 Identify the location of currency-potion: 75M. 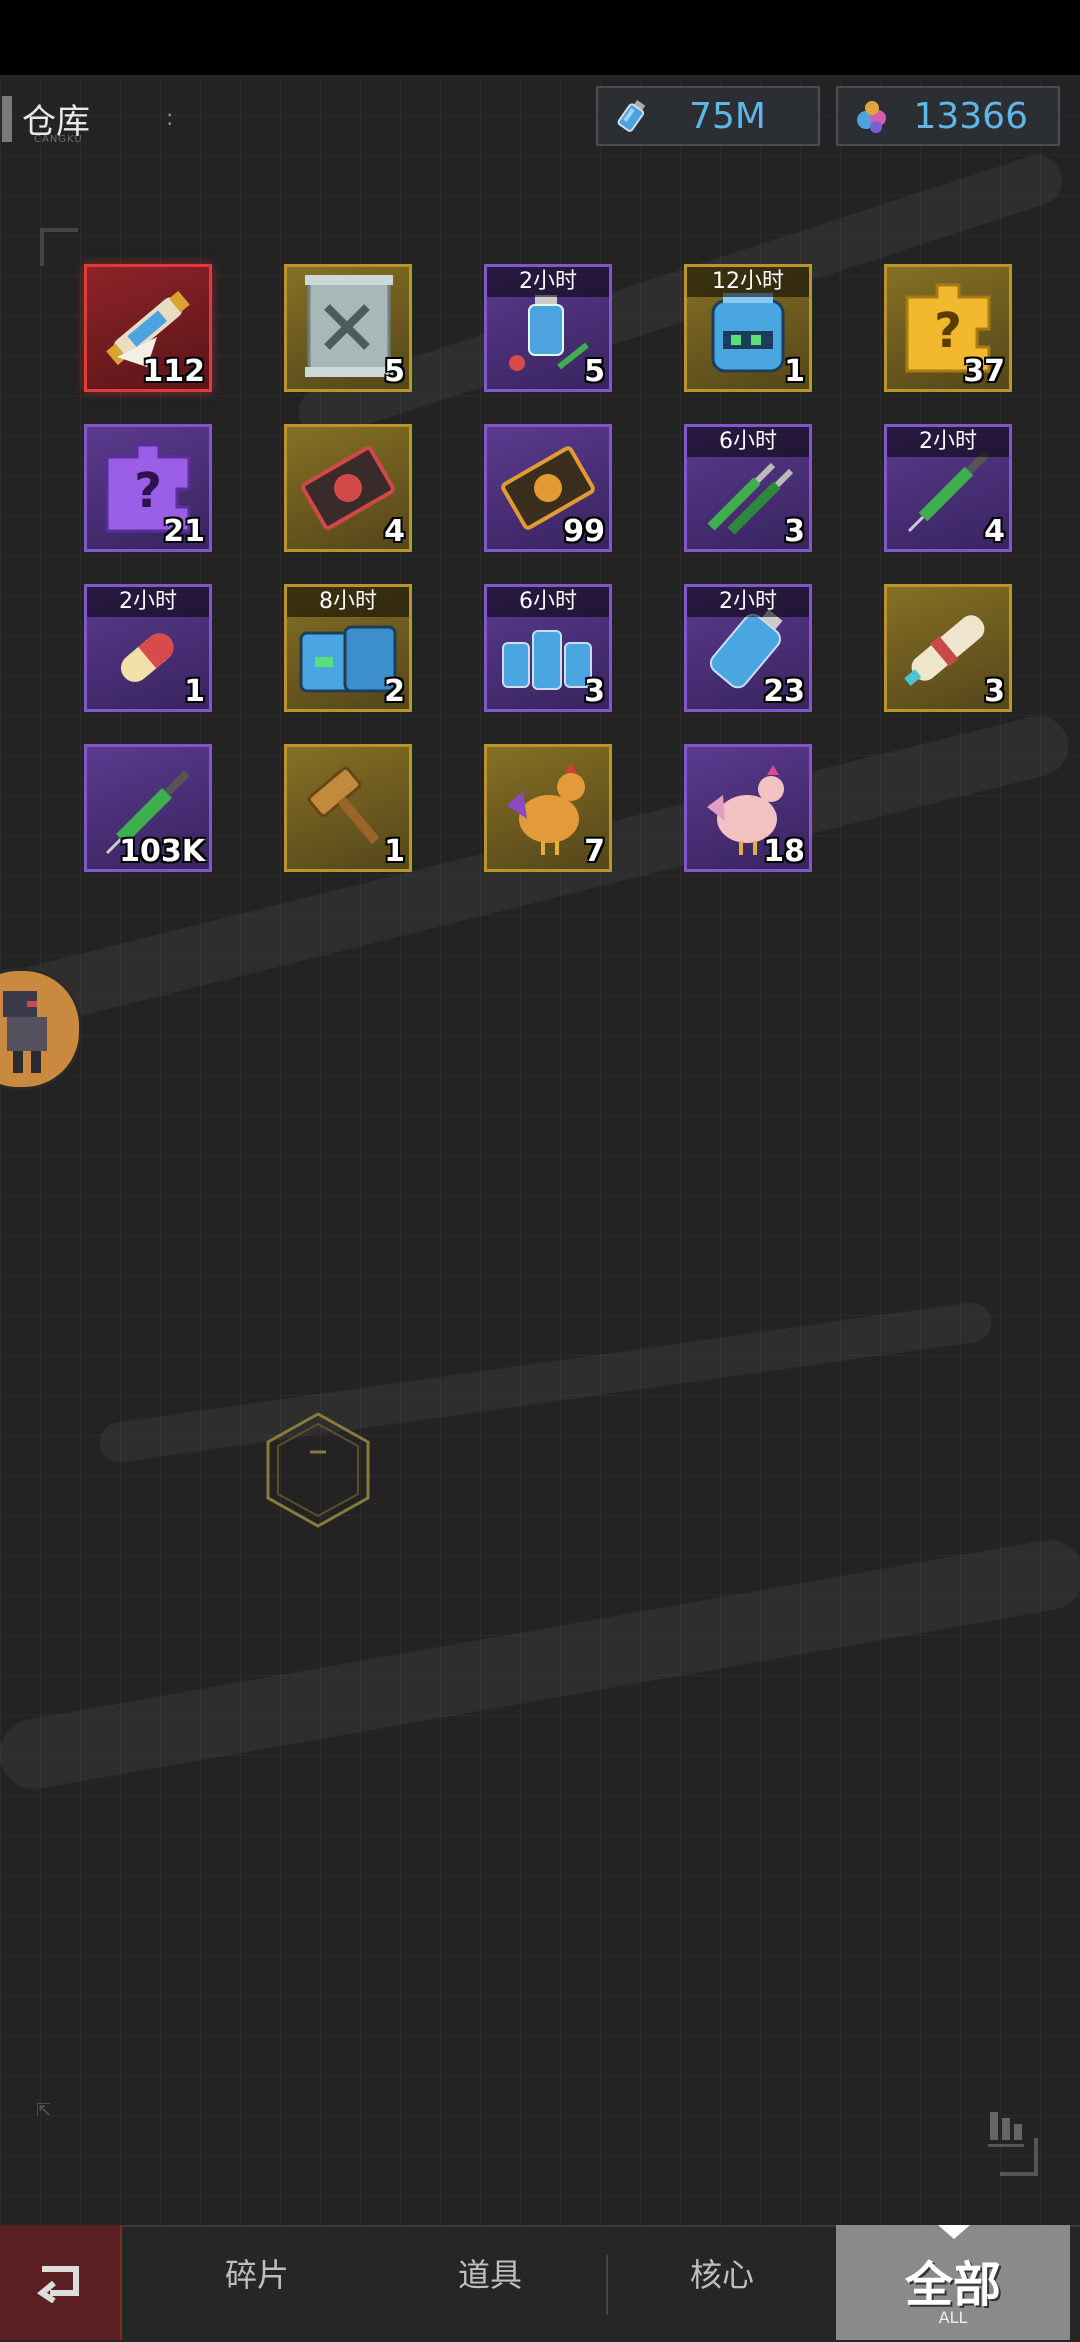
(708, 116).